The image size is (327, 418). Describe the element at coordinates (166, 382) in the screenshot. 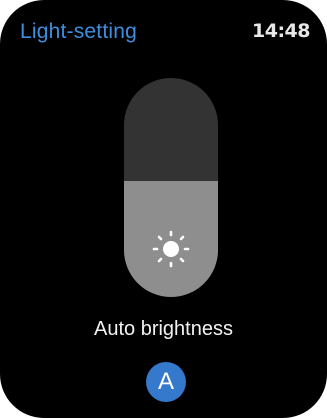

I see `auto-brightness-button: A` at that location.